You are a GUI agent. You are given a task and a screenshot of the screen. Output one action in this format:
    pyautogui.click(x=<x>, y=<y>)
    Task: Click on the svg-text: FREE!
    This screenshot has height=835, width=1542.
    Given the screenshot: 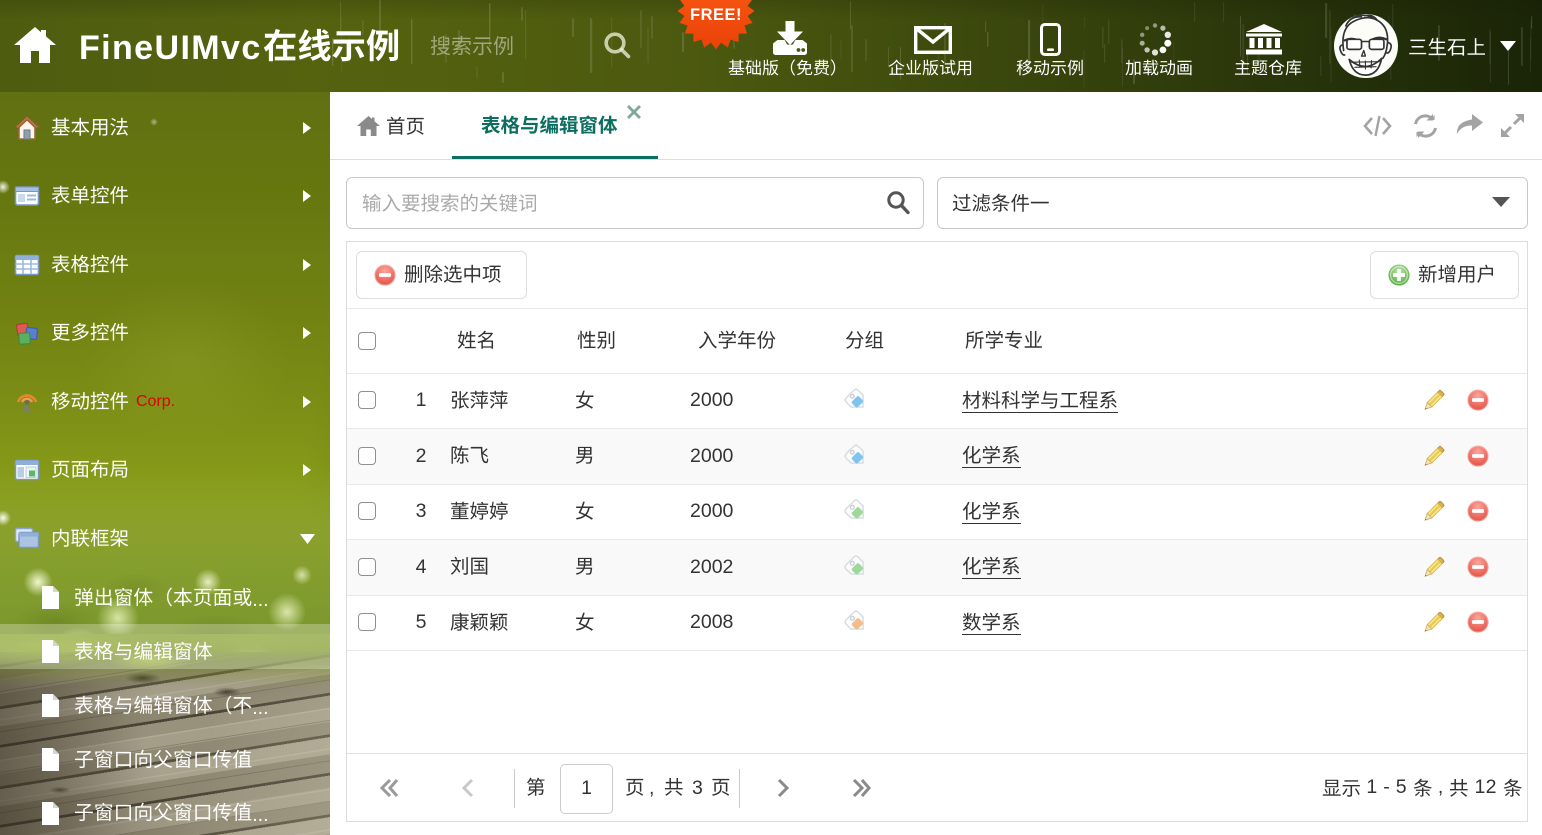 What is the action you would take?
    pyautogui.click(x=716, y=15)
    